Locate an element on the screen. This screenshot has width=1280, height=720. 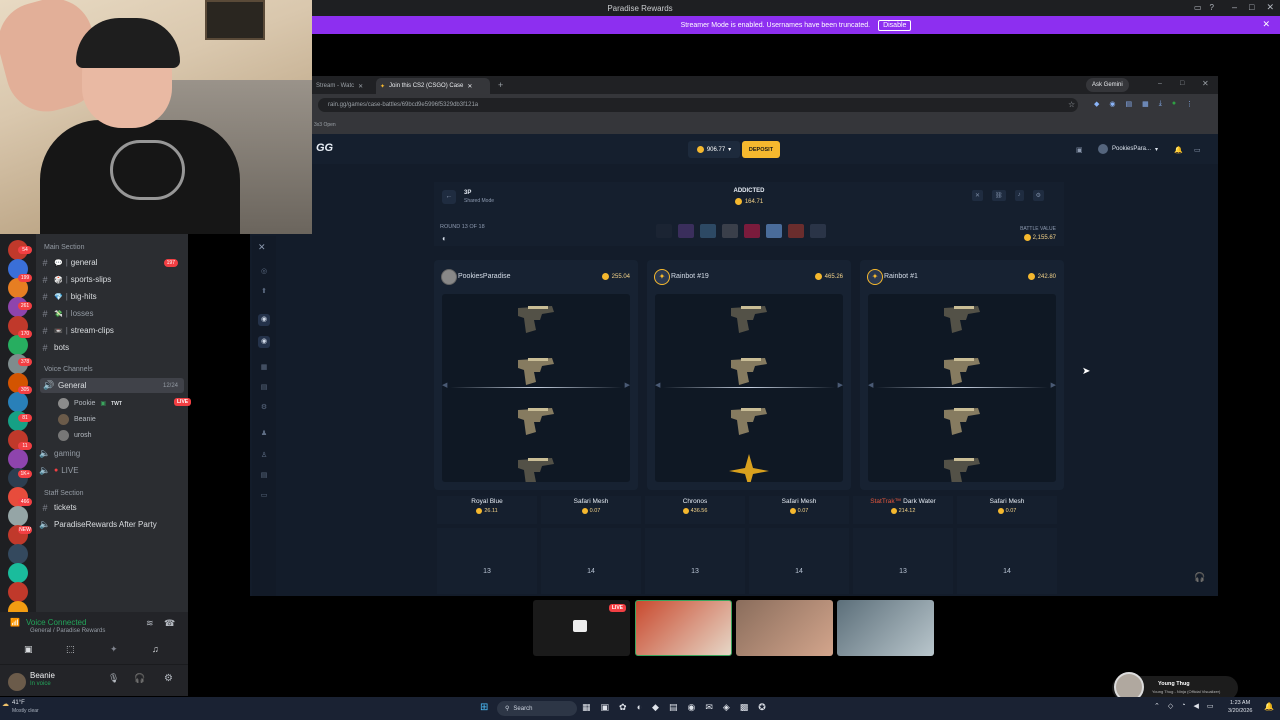
extension-icon: ◆ is located at coordinates (1096, 104).